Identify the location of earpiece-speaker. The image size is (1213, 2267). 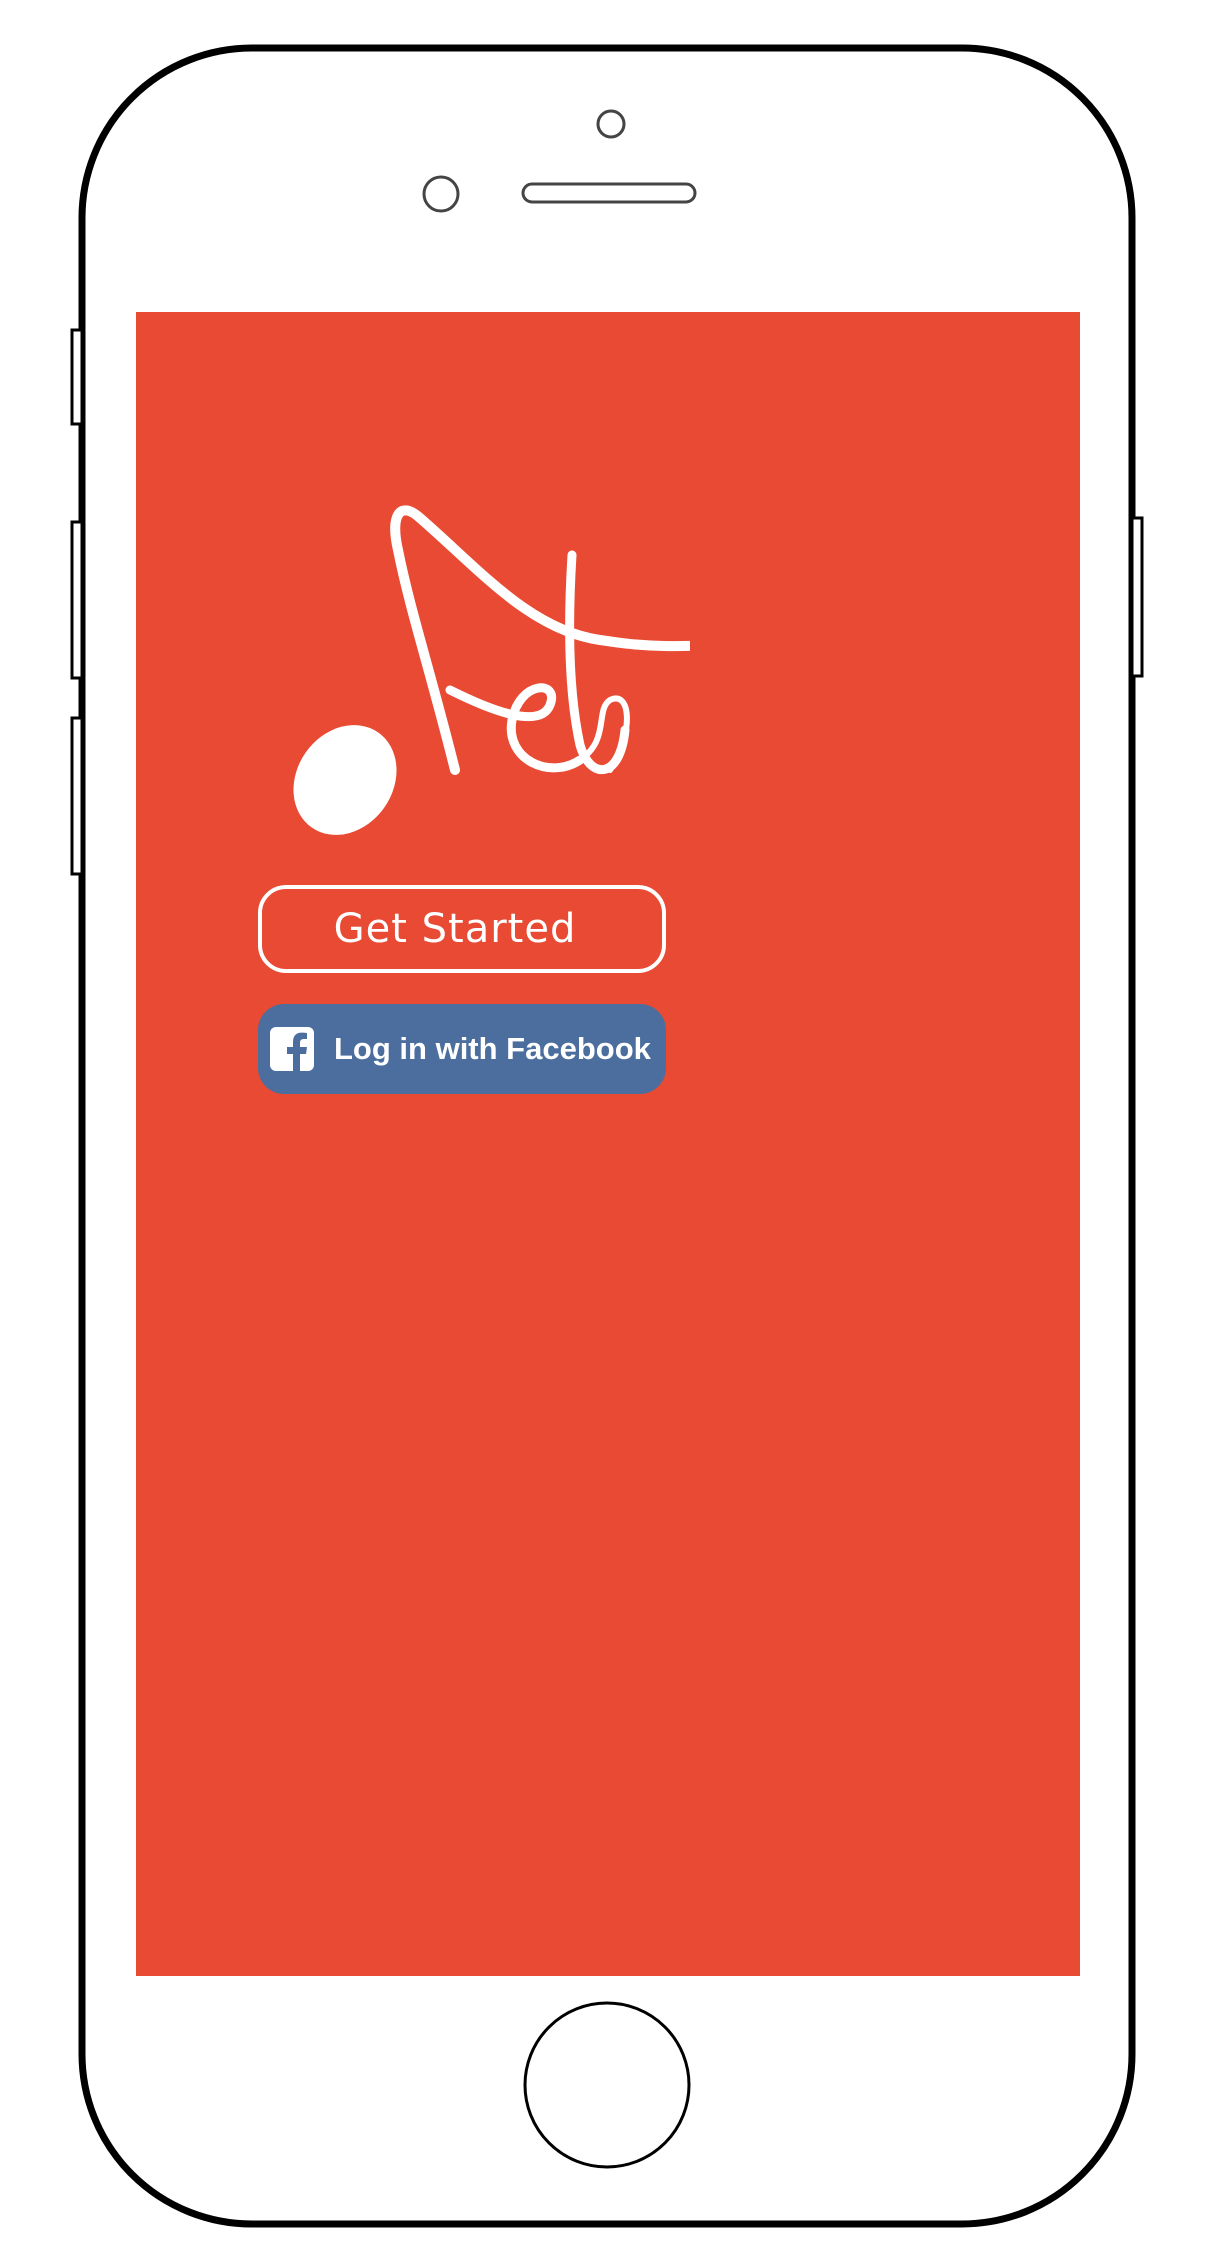
(609, 193).